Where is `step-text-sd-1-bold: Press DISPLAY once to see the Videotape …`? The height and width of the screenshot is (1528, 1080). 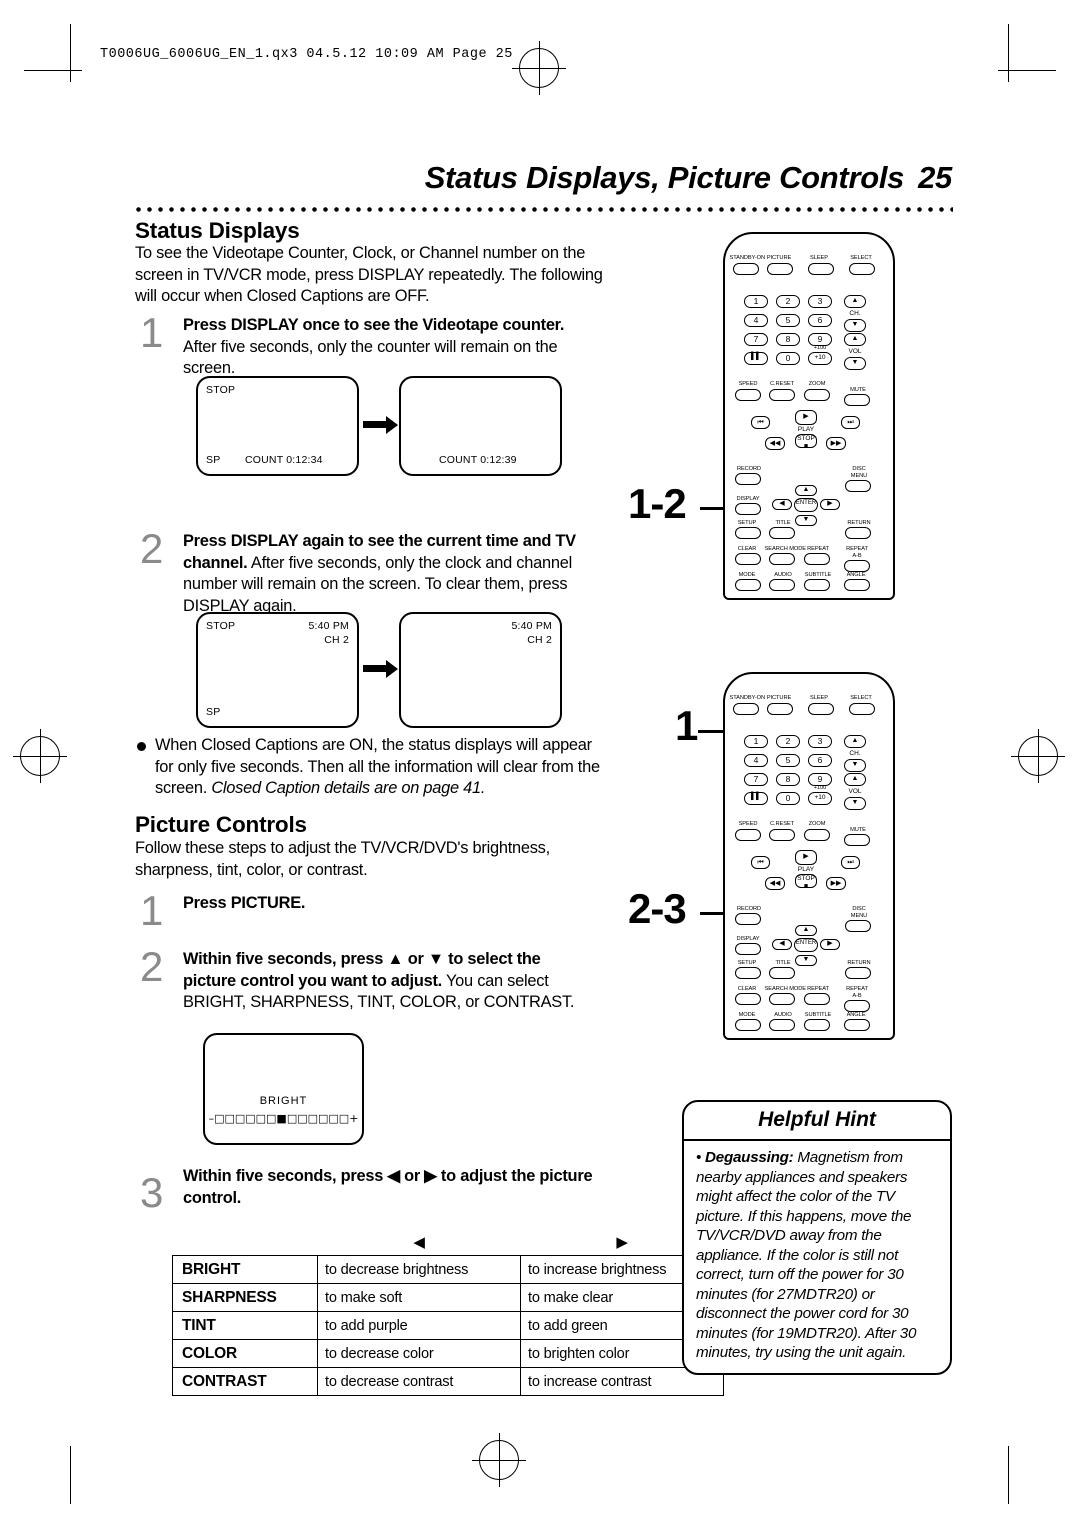
step-text-sd-1-bold: Press DISPLAY once to see the Videotape … is located at coordinates (374, 325).